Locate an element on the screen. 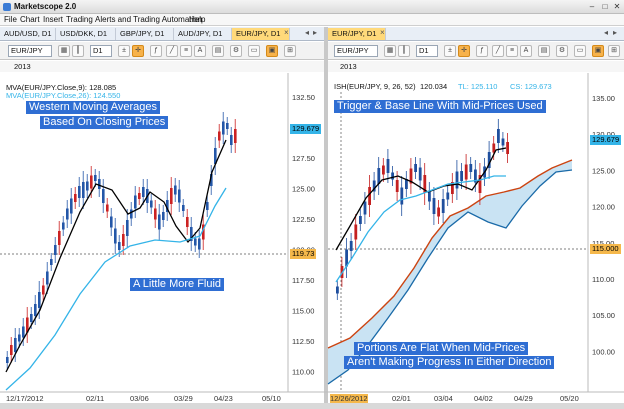 The height and width of the screenshot is (409, 624). left-y-tick: 132.50 is located at coordinates (303, 97).